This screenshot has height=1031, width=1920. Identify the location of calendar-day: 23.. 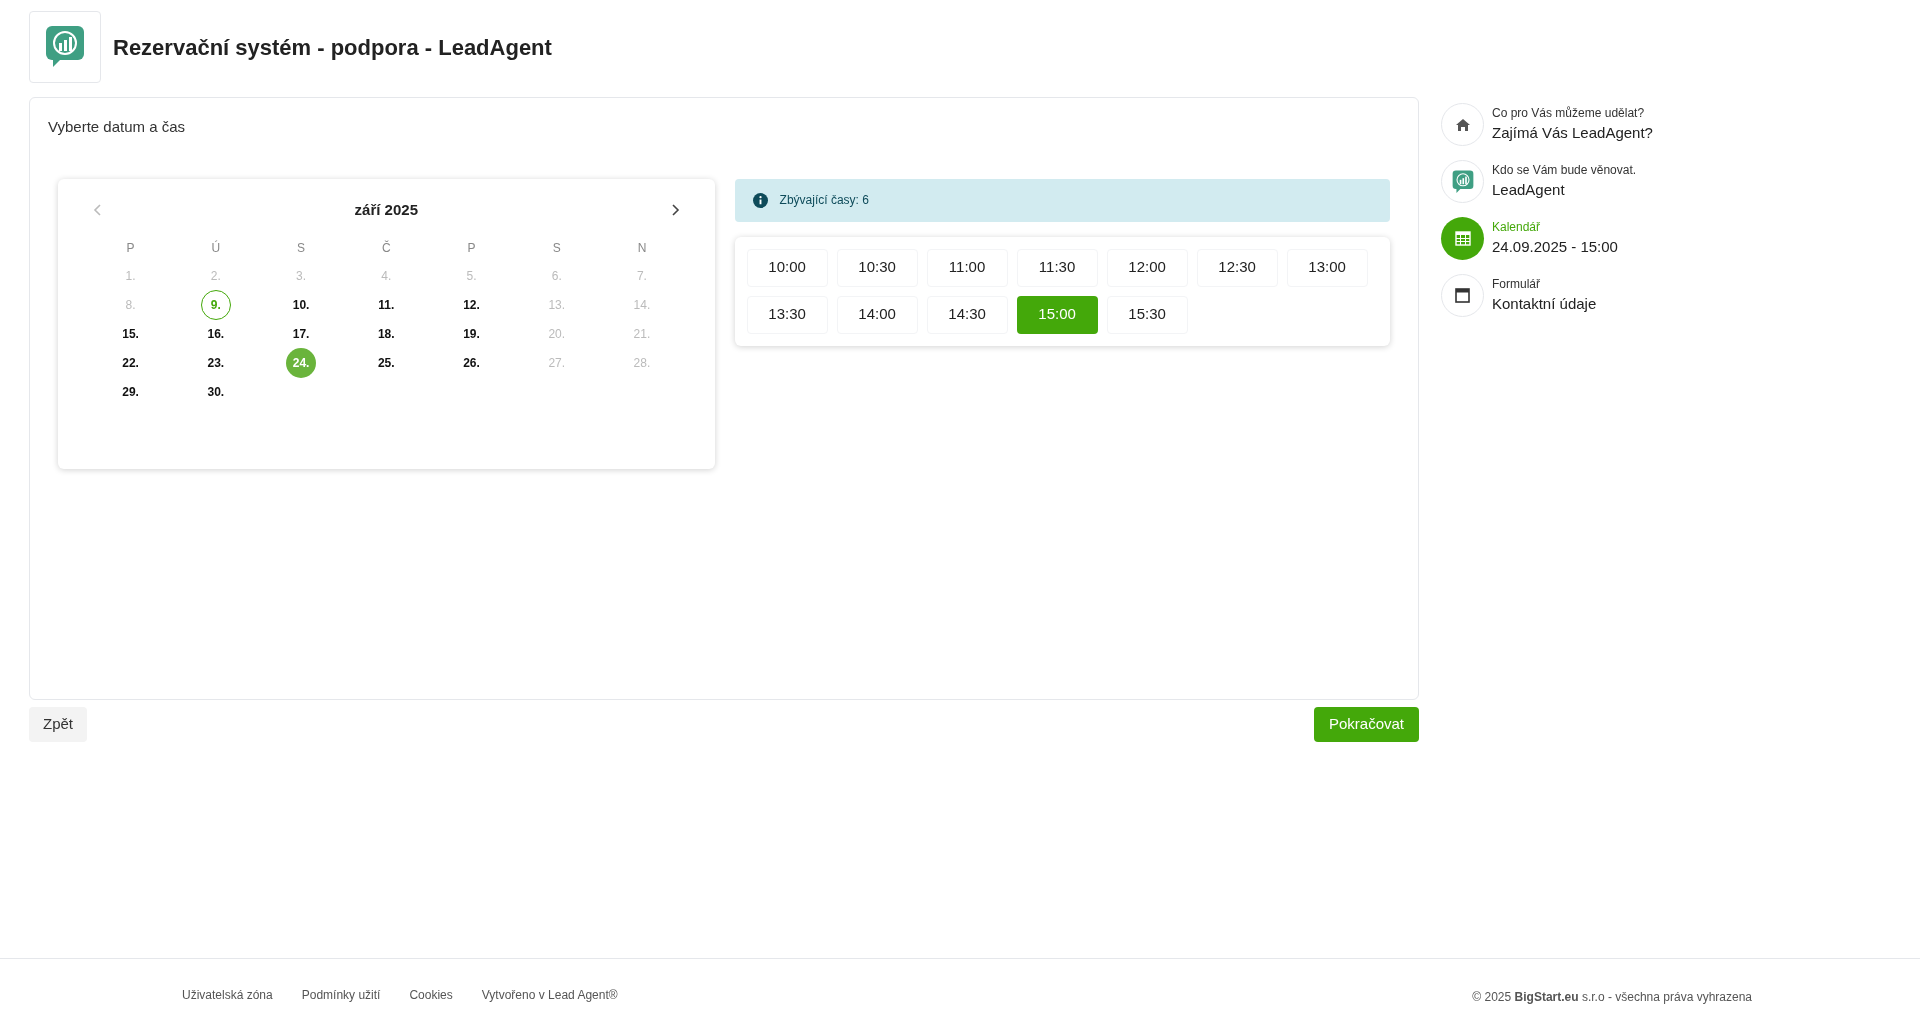
(215, 362).